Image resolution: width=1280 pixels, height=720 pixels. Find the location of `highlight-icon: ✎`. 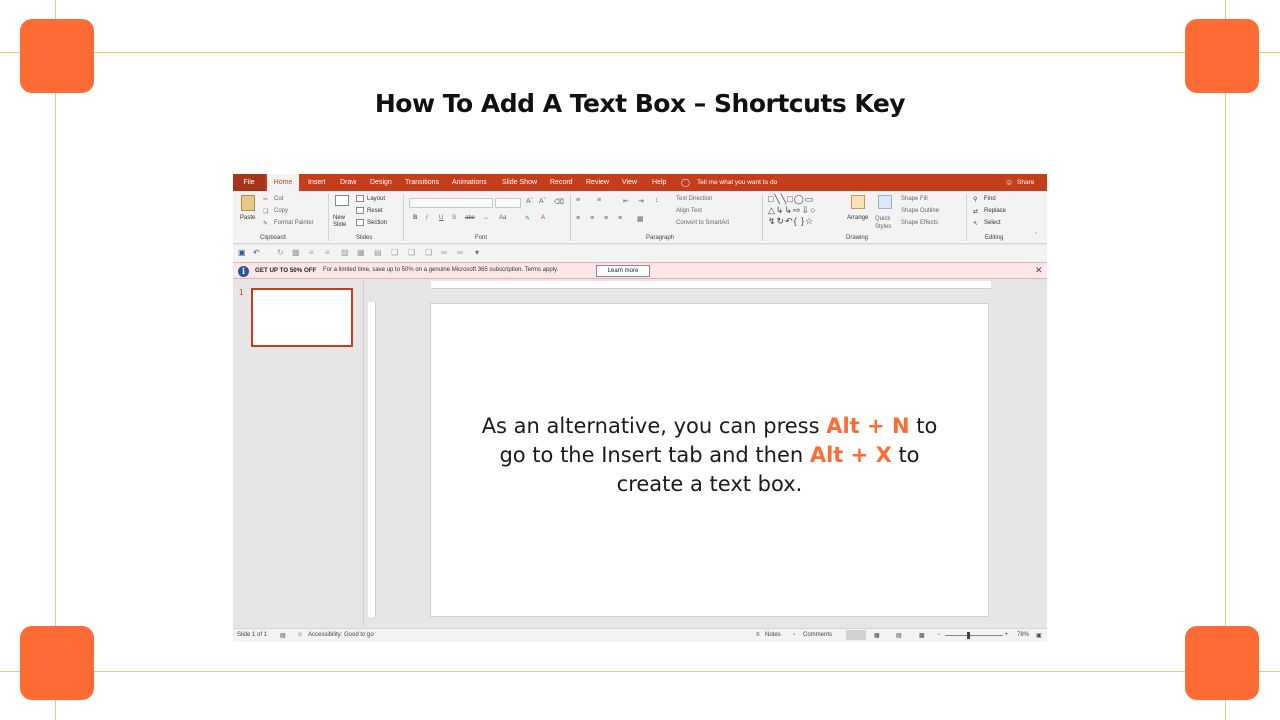

highlight-icon: ✎ is located at coordinates (527, 218).